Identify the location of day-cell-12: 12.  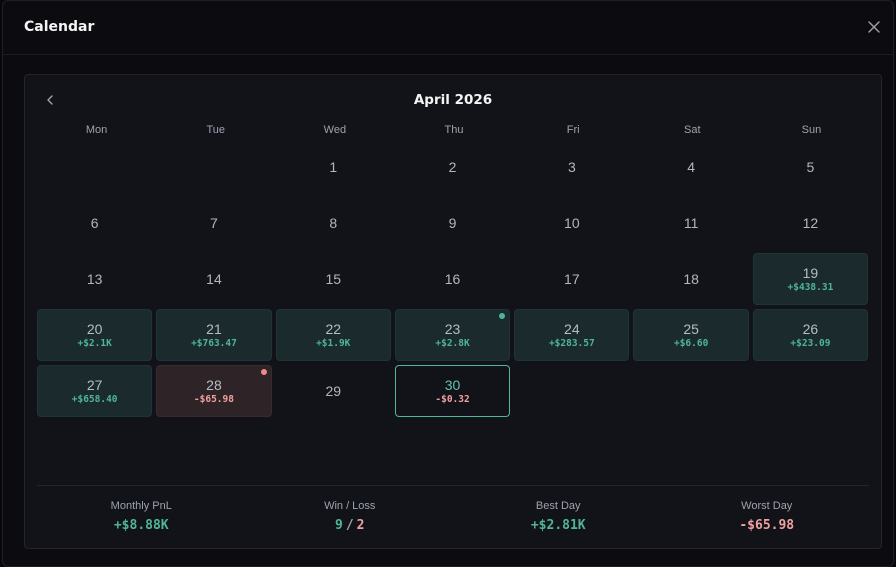
(810, 223).